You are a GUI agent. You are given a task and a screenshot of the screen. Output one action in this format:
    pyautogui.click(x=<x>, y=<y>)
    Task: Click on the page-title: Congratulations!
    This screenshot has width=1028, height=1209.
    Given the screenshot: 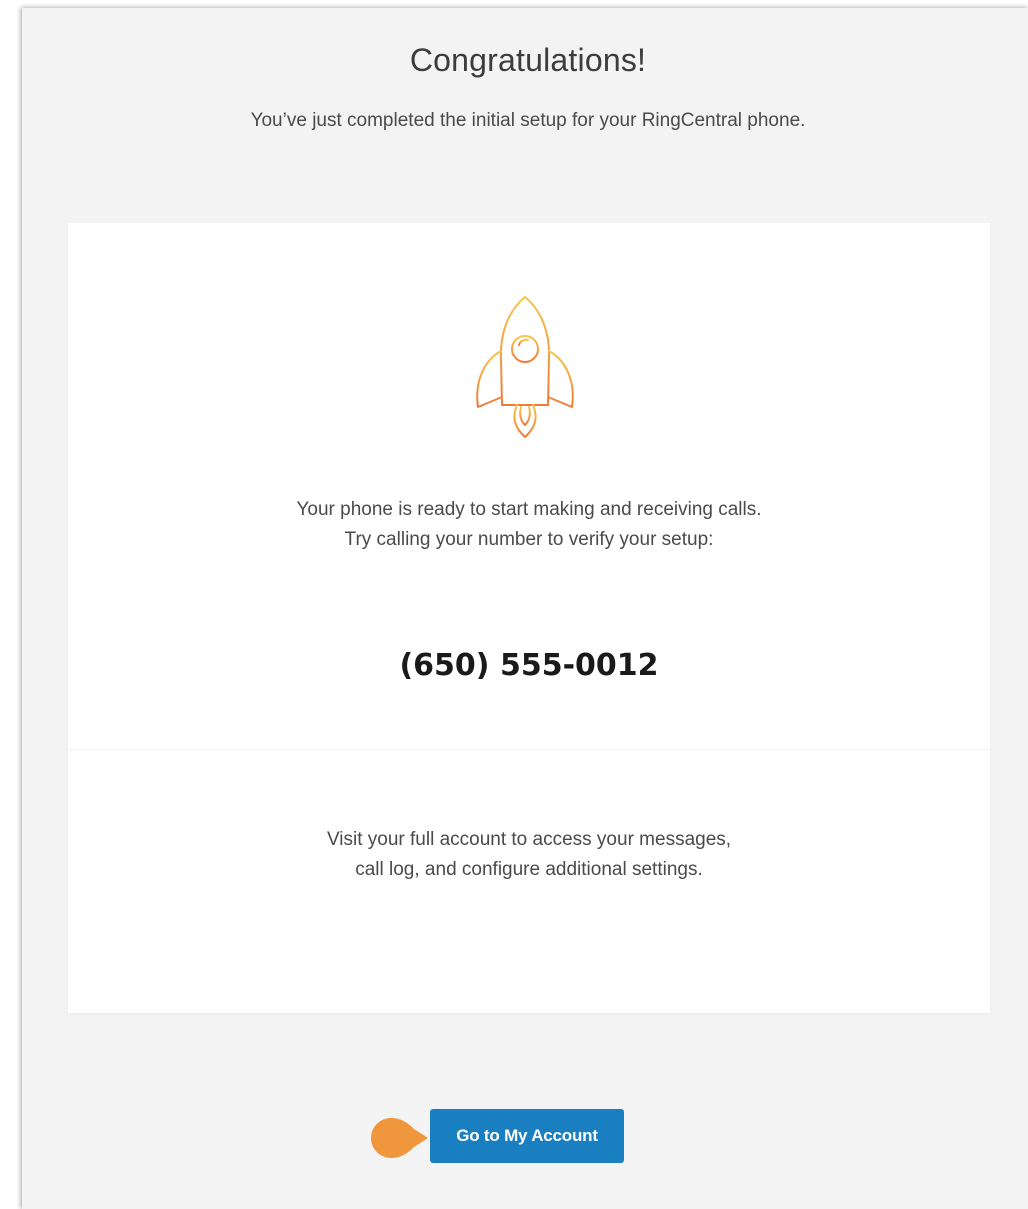 What is the action you would take?
    pyautogui.click(x=528, y=60)
    